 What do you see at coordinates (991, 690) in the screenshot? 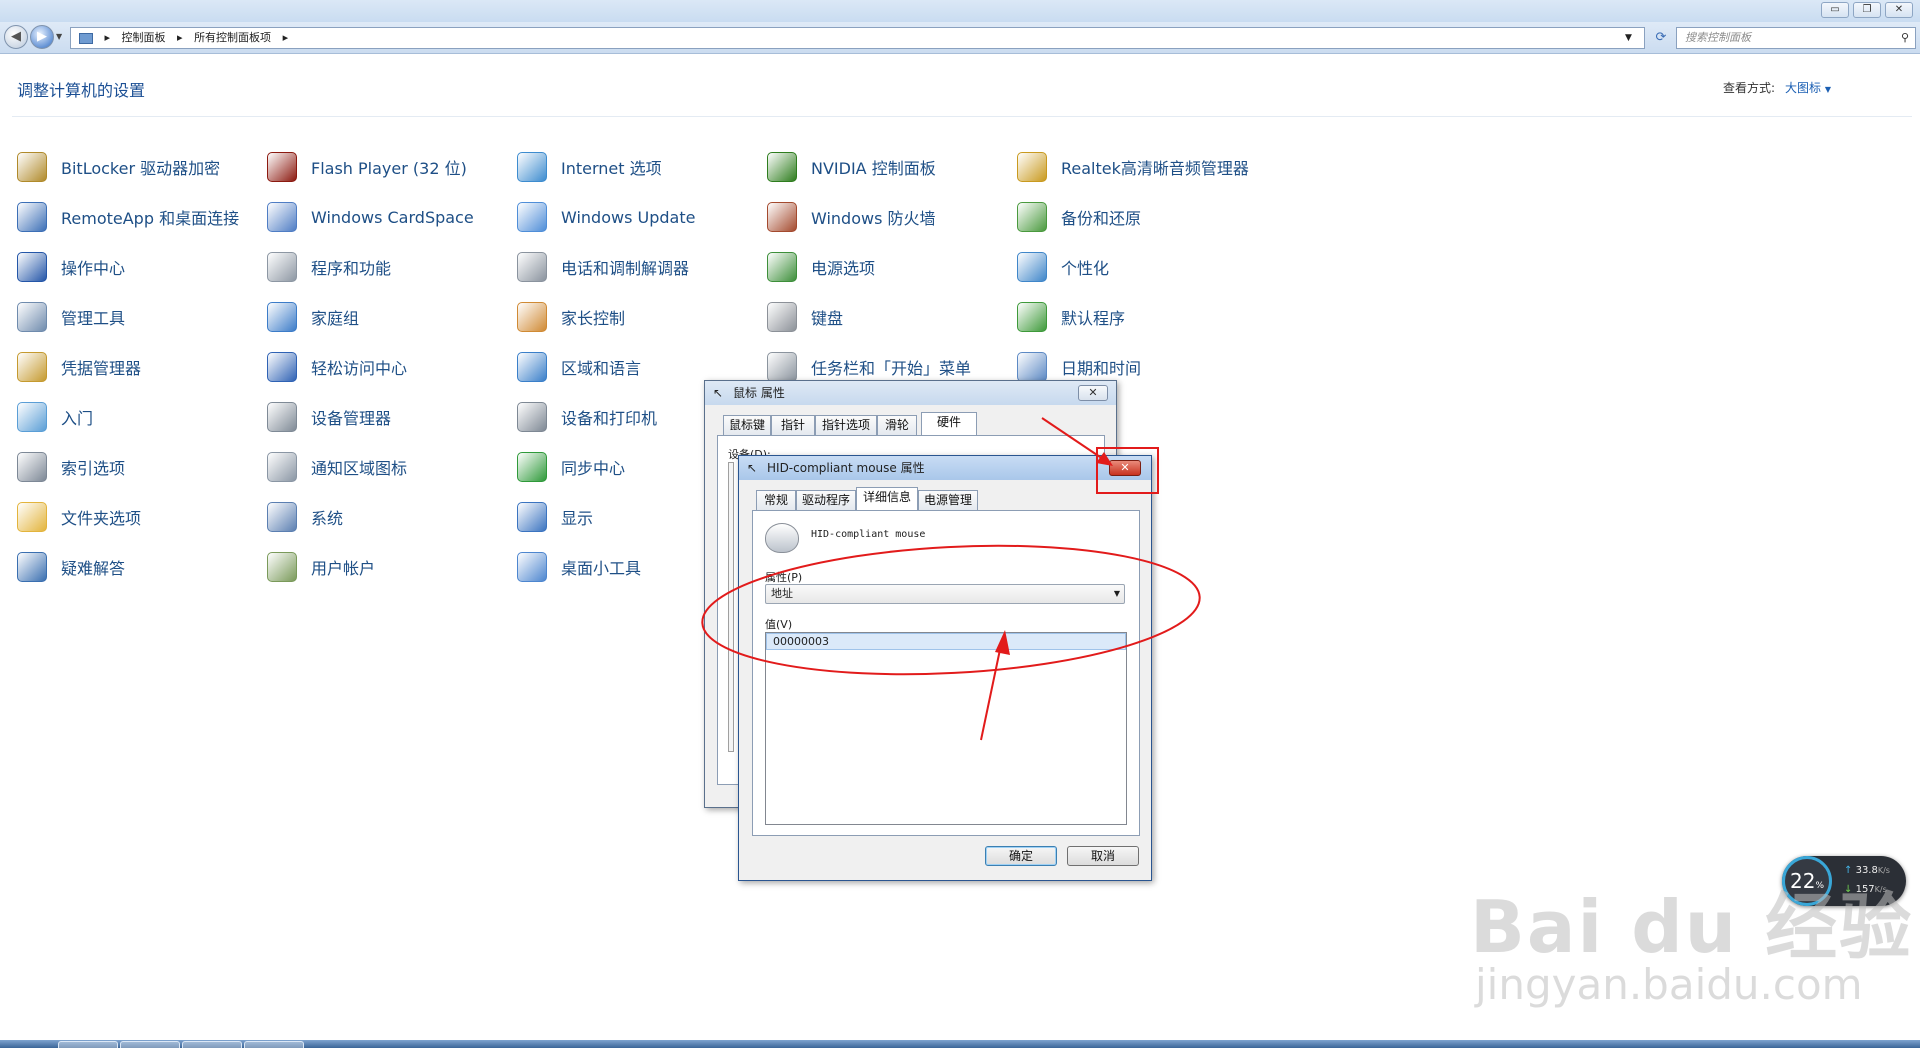
I see `value-arrow-line` at bounding box center [991, 690].